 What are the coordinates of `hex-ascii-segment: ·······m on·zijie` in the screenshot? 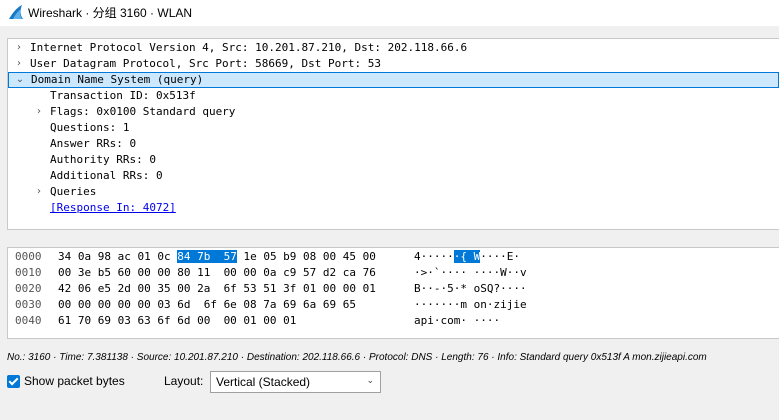 It's located at (470, 304).